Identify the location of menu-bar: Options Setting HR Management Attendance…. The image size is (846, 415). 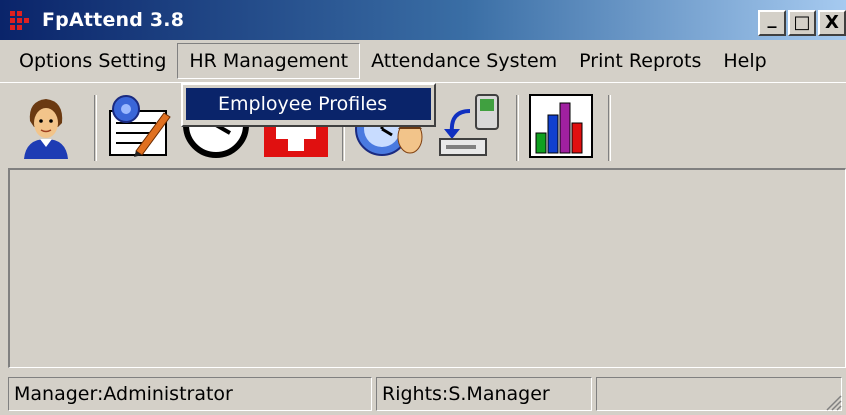
(423, 61).